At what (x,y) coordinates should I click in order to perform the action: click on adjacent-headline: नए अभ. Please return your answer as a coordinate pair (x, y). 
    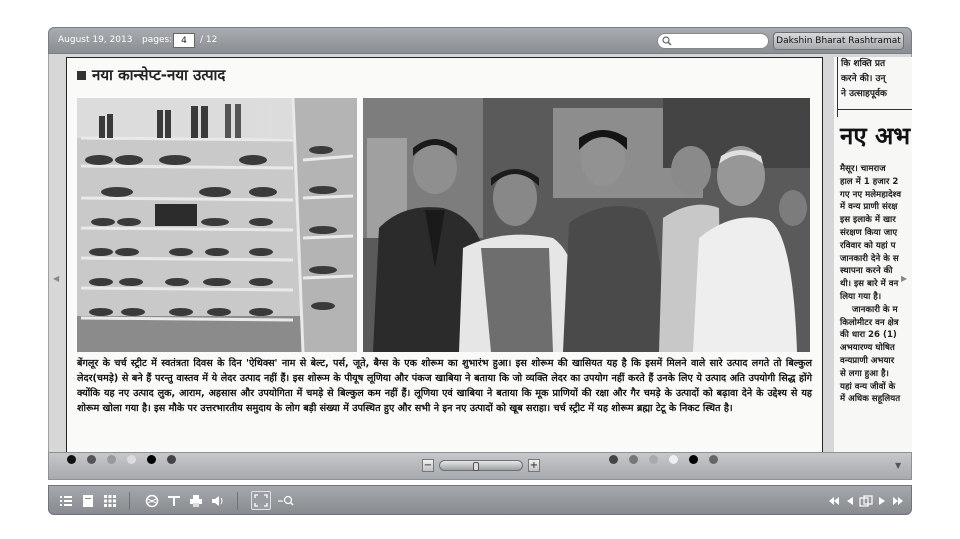
    Looking at the image, I should click on (875, 136).